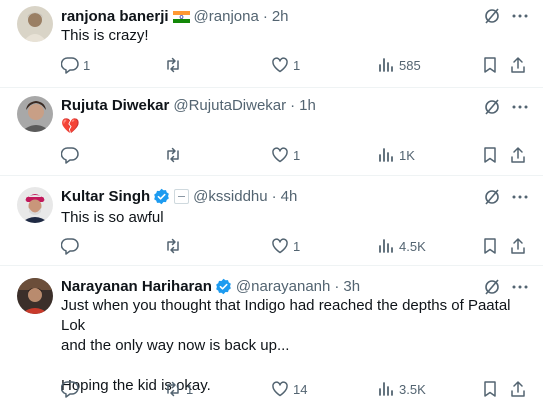 The height and width of the screenshot is (405, 543). What do you see at coordinates (190, 389) in the screenshot?
I see `repost-count: 1` at bounding box center [190, 389].